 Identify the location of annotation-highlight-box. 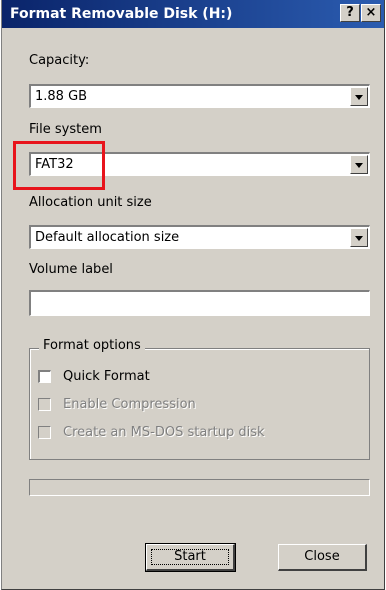
(59, 165).